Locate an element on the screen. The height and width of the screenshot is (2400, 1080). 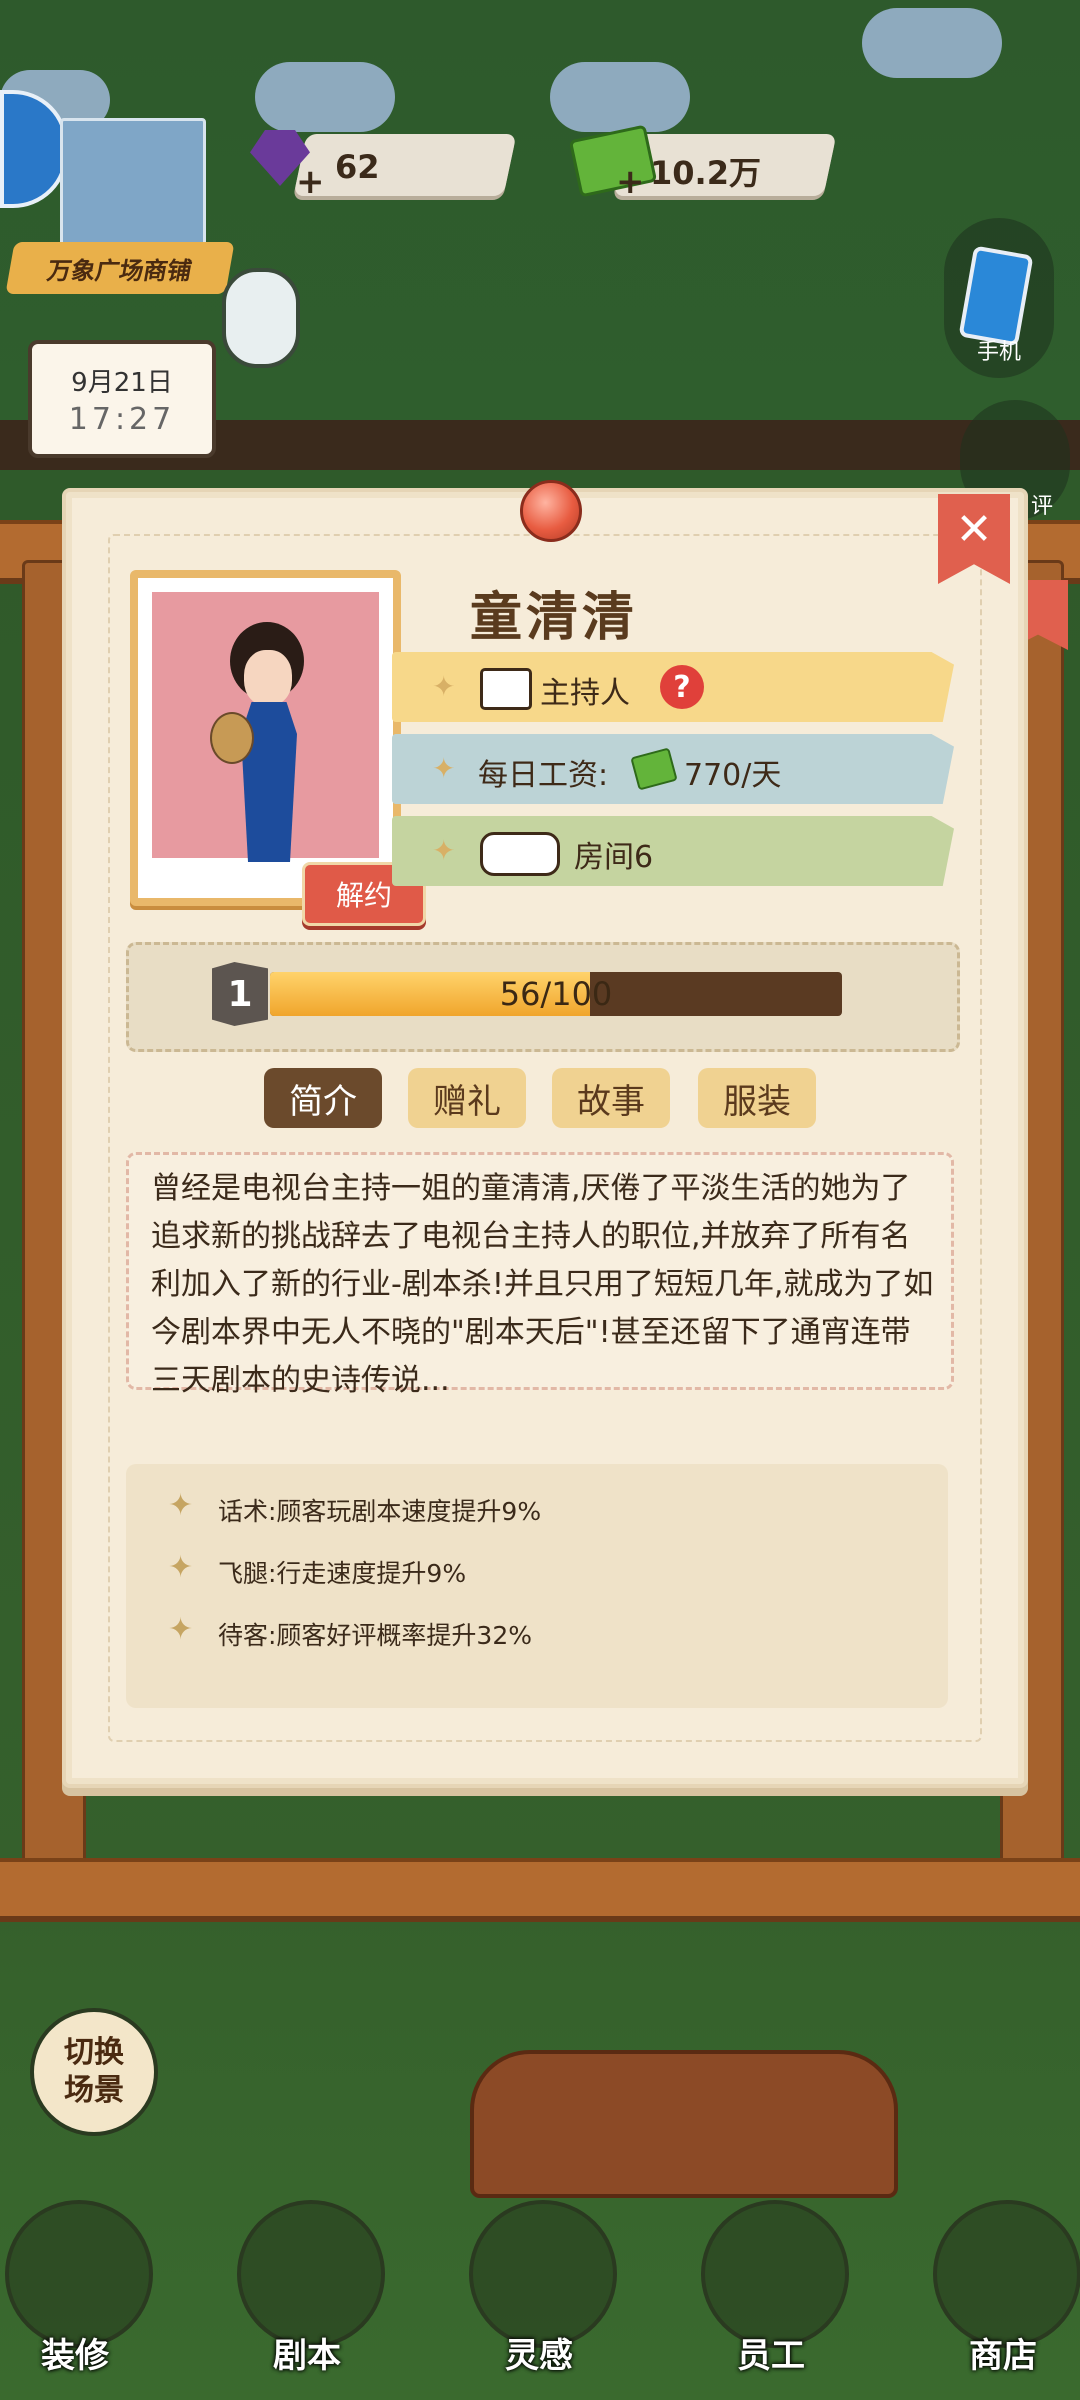
experience-text: 56/100 is located at coordinates (556, 994).